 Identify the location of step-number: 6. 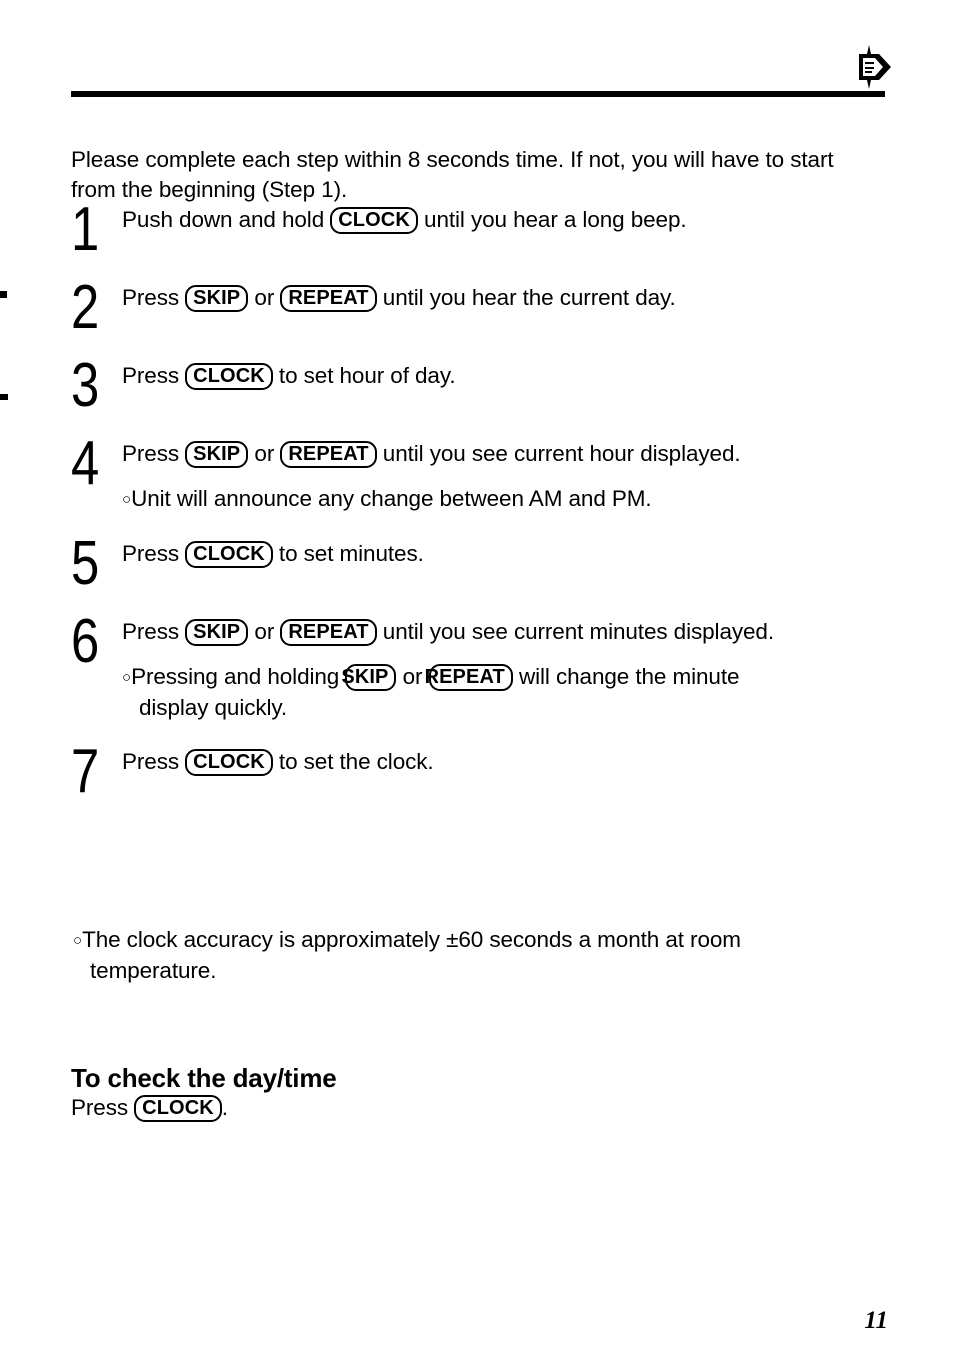
(85, 641).